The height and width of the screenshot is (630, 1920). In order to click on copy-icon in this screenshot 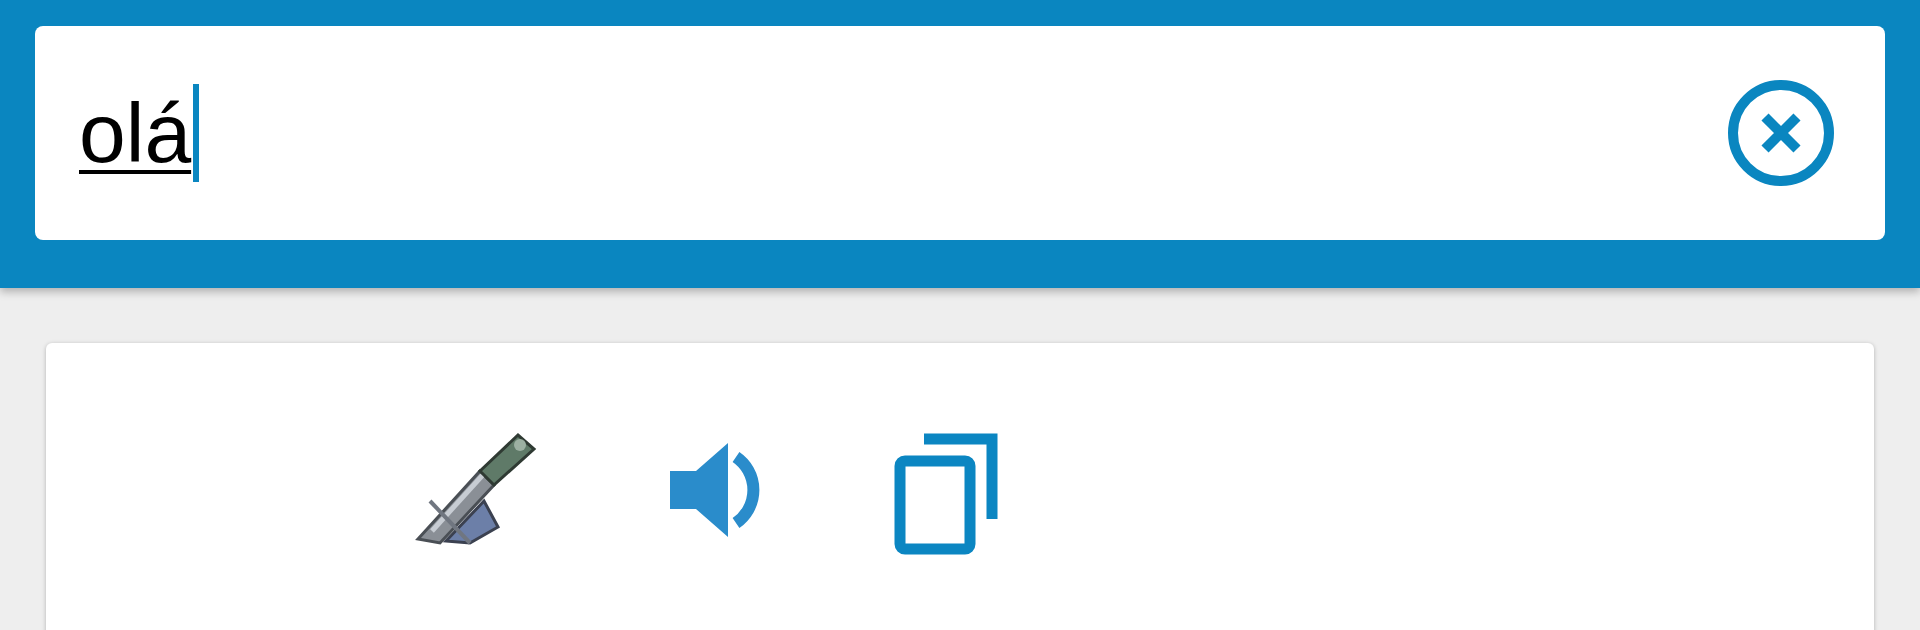, I will do `click(947, 493)`.